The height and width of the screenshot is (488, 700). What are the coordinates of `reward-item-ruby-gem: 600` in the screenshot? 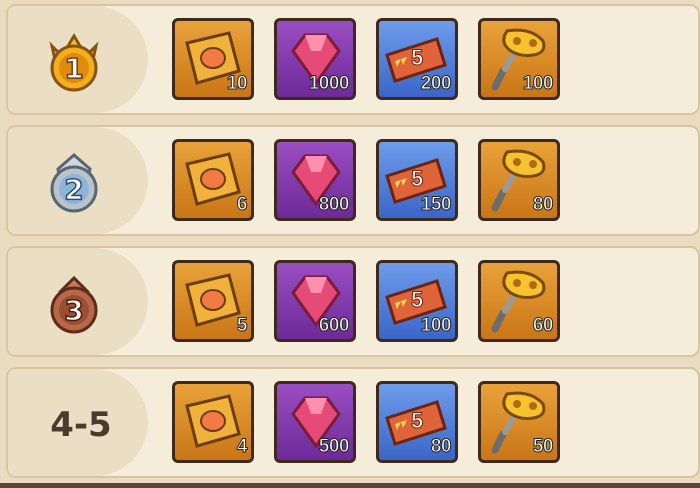 It's located at (315, 301).